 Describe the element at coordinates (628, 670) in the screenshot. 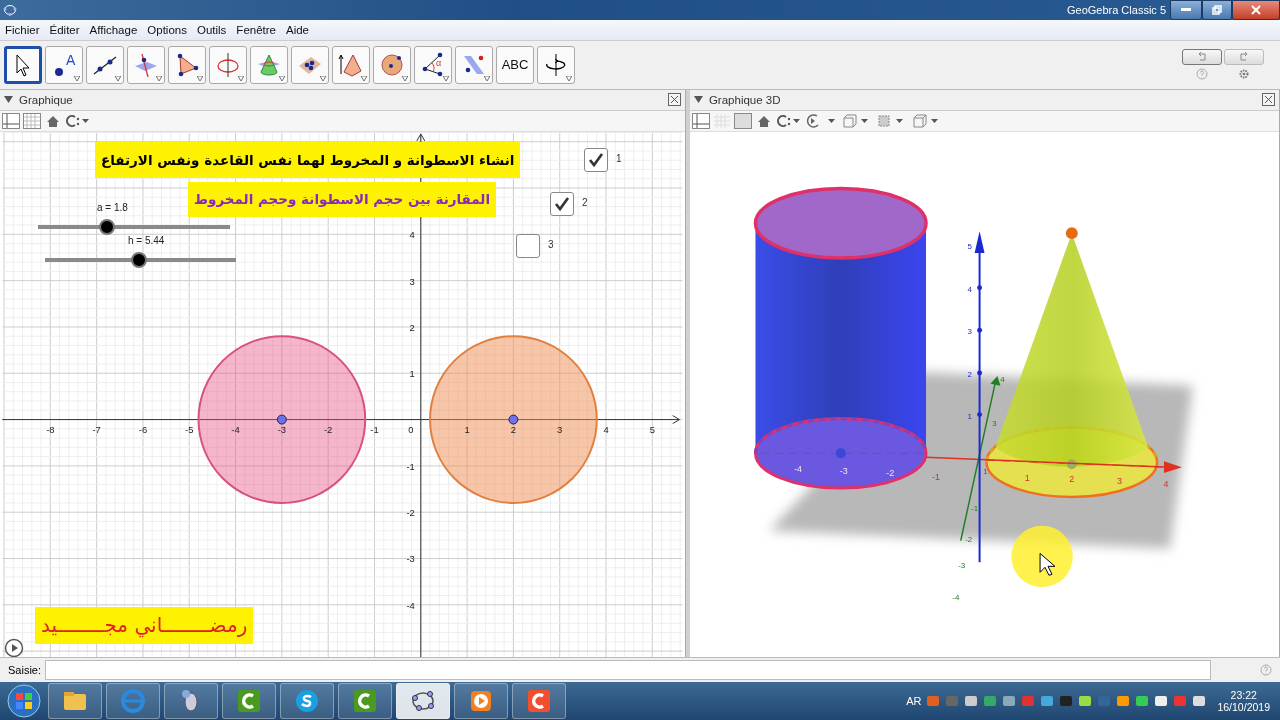

I see `input-field` at that location.